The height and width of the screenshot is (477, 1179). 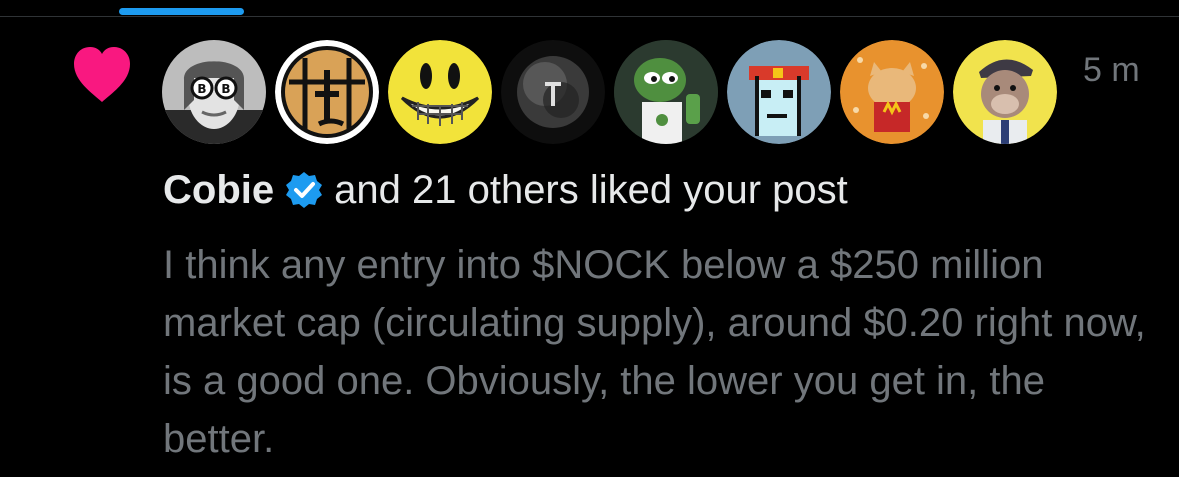 I want to click on timestamp: 5 m, so click(x=1111, y=70).